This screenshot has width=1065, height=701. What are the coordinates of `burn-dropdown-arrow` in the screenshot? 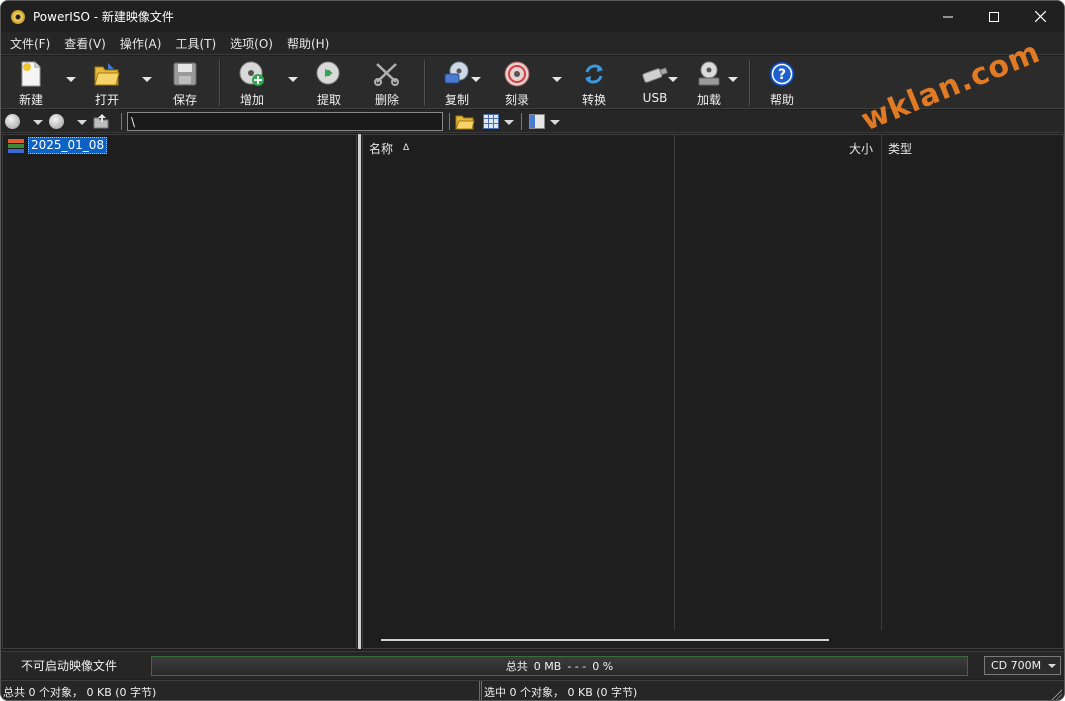 It's located at (557, 79).